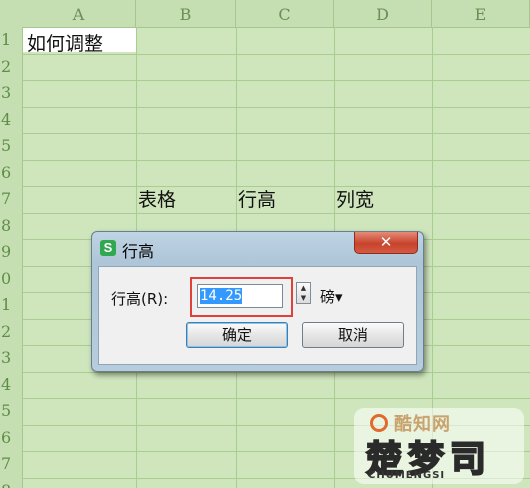 This screenshot has height=488, width=530. Describe the element at coordinates (79, 13) in the screenshot. I see `column-header-a: A` at that location.